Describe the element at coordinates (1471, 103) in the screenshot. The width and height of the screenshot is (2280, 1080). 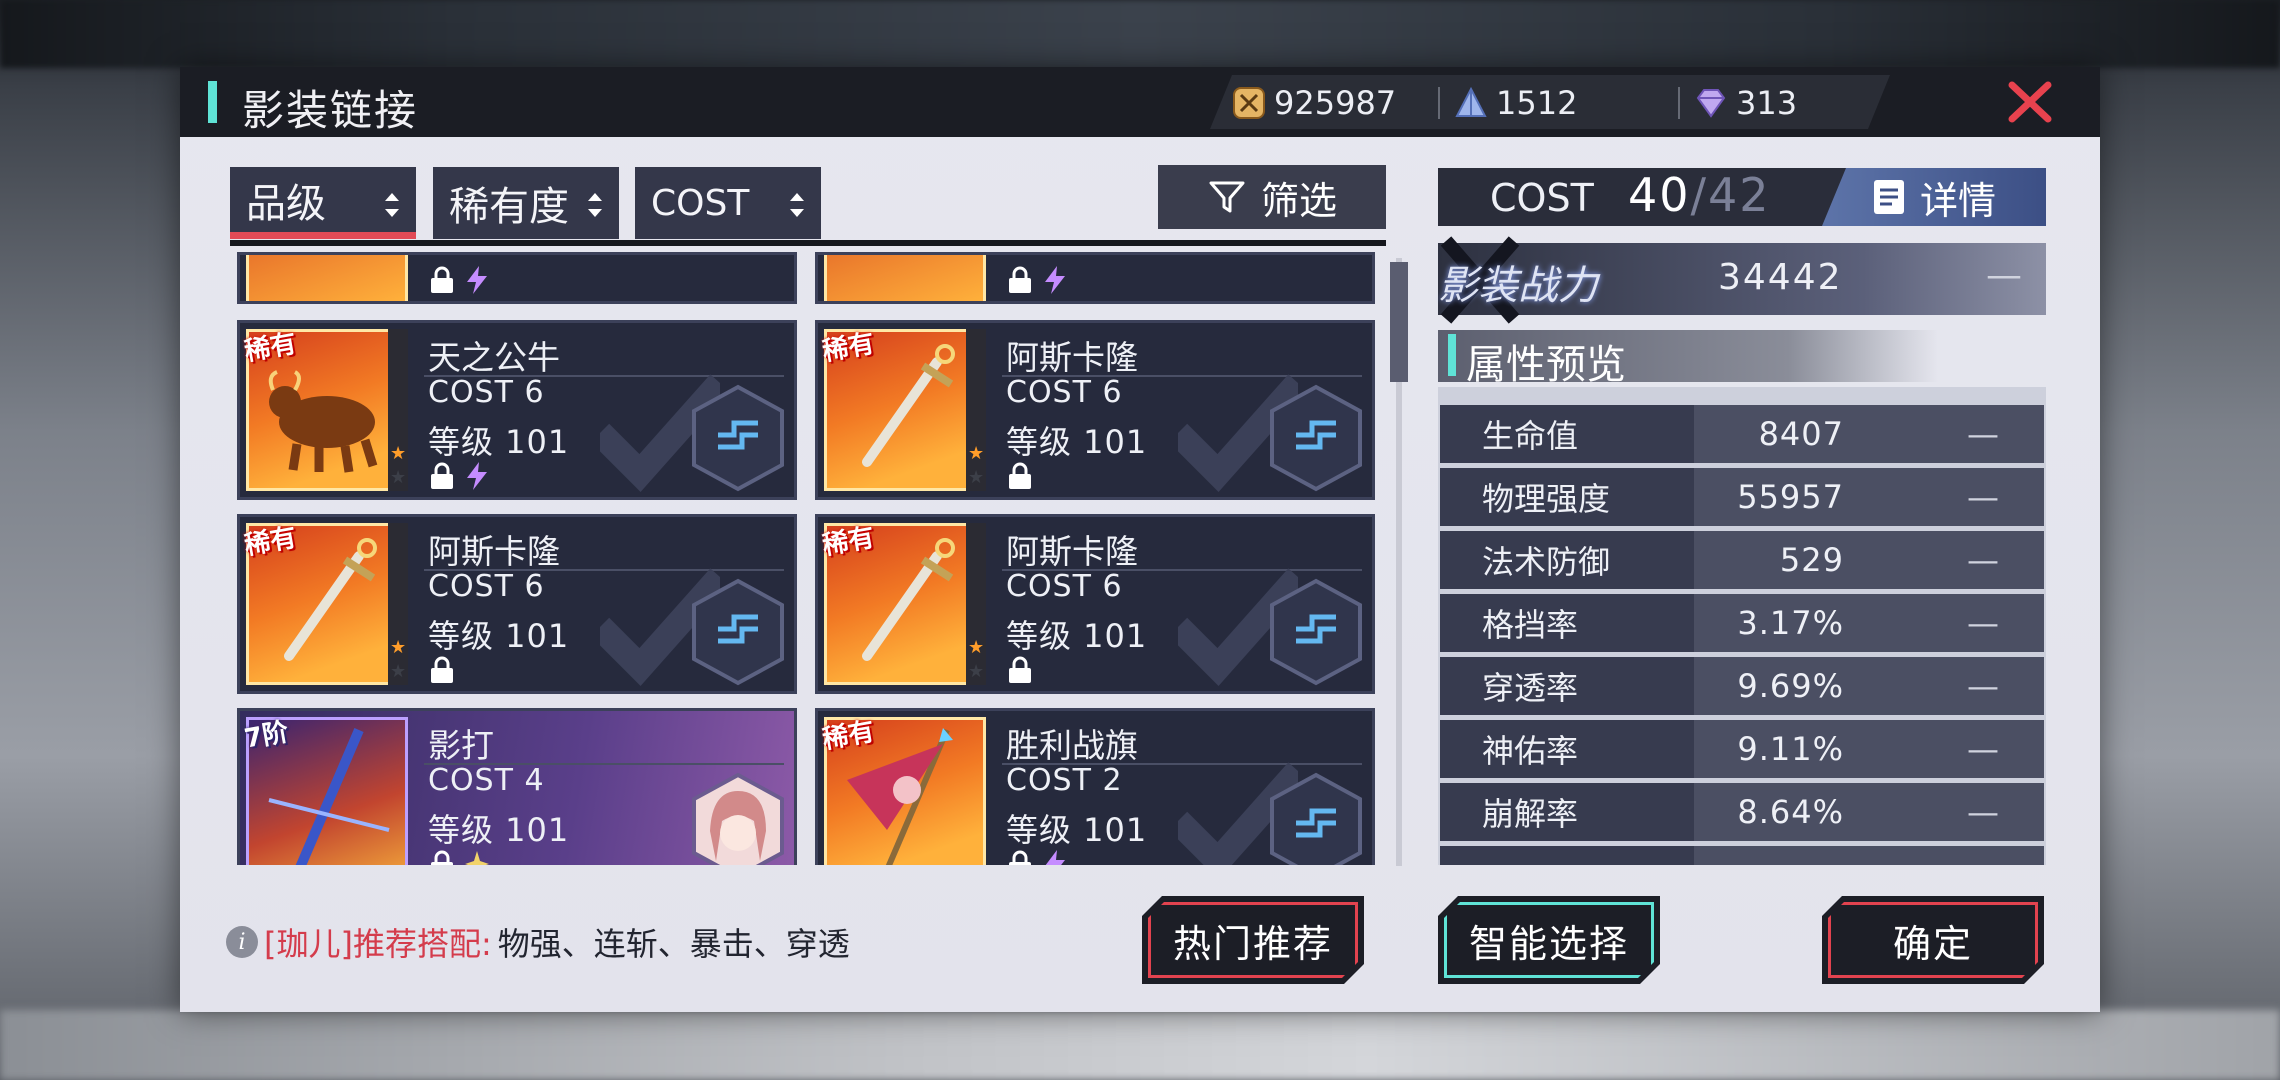
I see `crystal-pyramid-icon` at that location.